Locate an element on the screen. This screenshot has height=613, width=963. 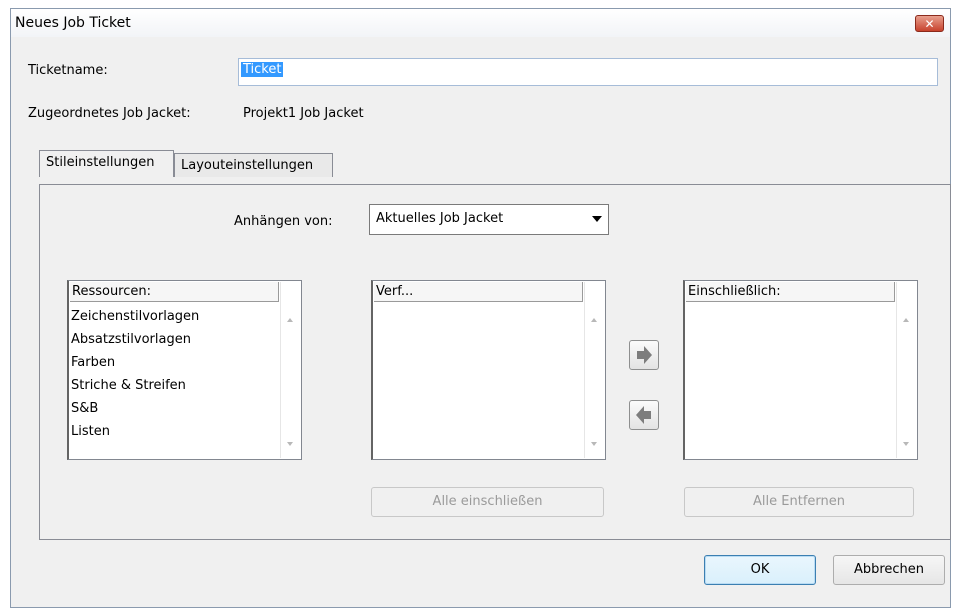
remove-all-button: Alle Entfernen is located at coordinates (799, 502).